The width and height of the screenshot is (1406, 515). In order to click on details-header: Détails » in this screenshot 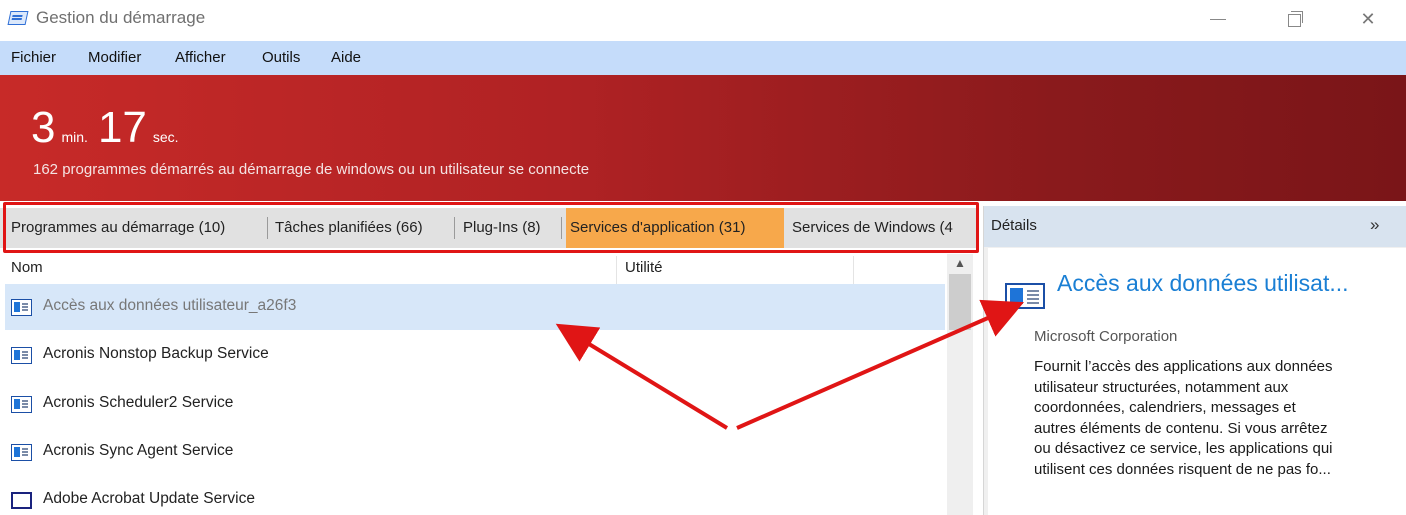, I will do `click(1195, 226)`.